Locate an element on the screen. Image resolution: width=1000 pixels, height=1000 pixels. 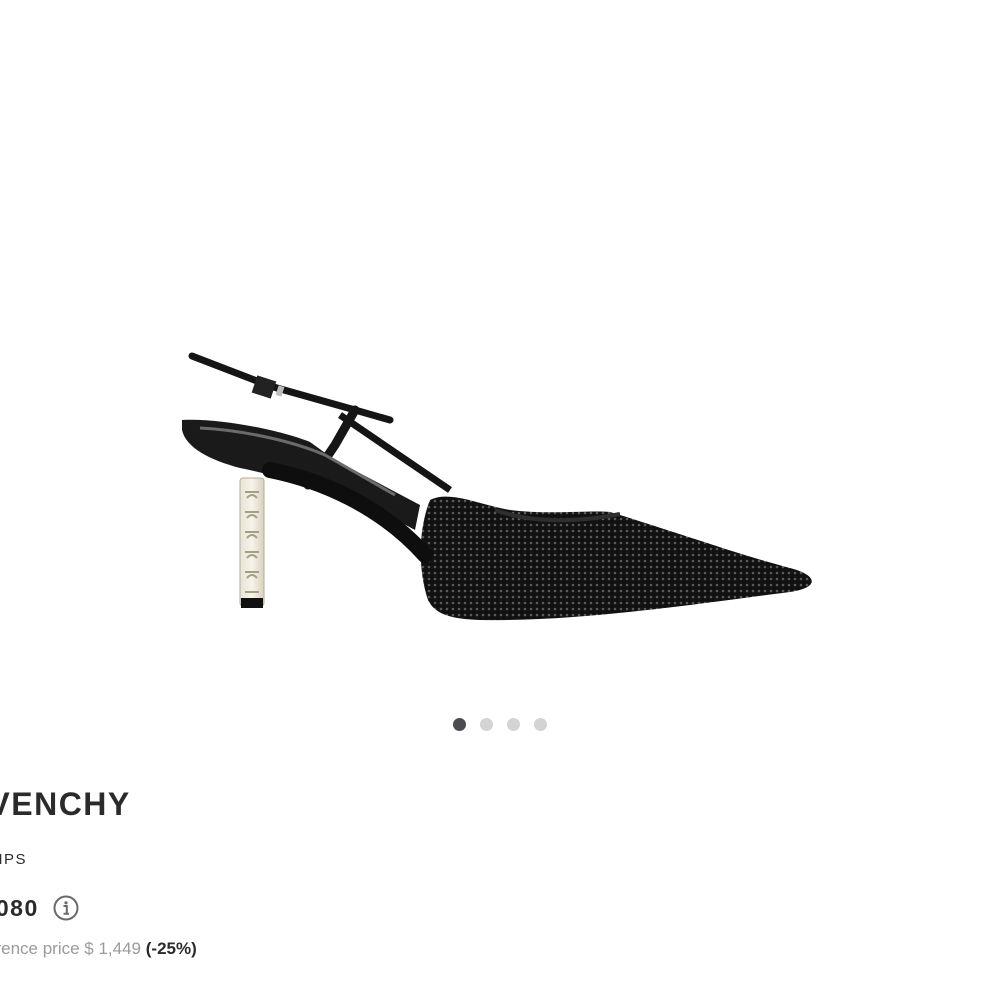
reference-label: erence price is located at coordinates (40, 948).